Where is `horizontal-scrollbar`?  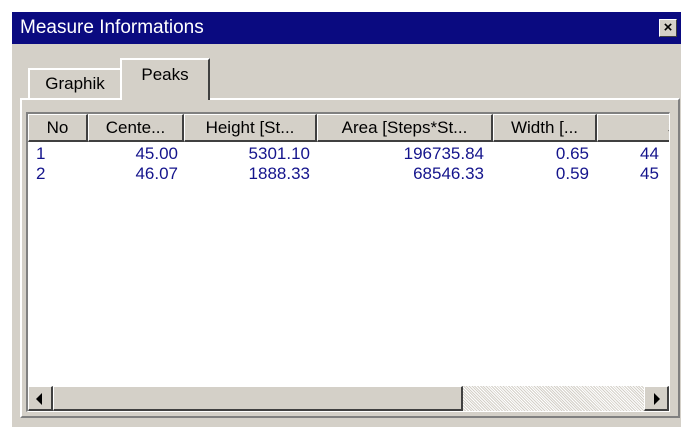 horizontal-scrollbar is located at coordinates (348, 398).